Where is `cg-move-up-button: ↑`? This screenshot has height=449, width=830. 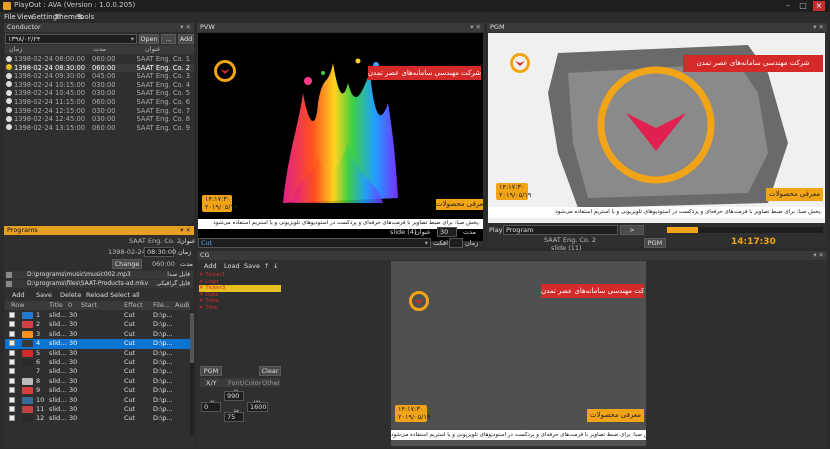
cg-move-up-button: ↑ is located at coordinates (266, 266).